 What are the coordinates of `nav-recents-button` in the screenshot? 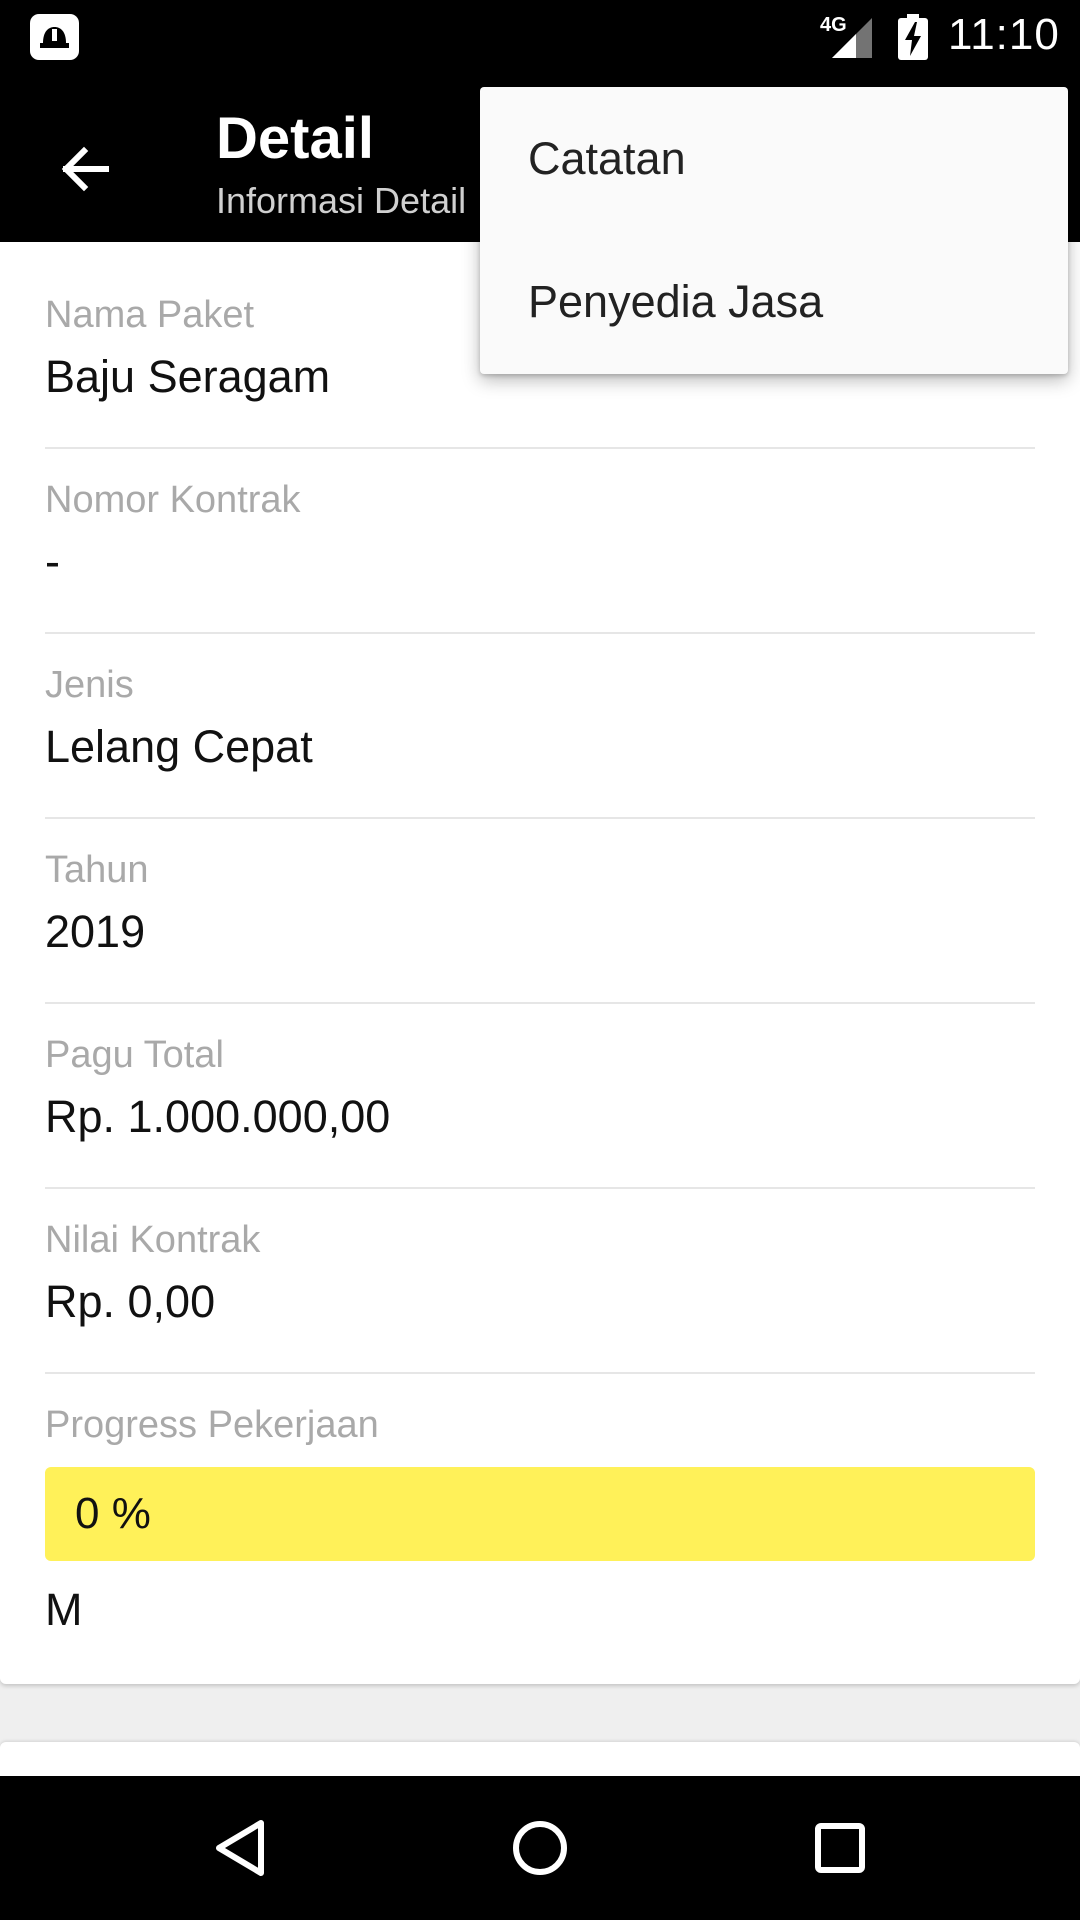 It's located at (840, 1848).